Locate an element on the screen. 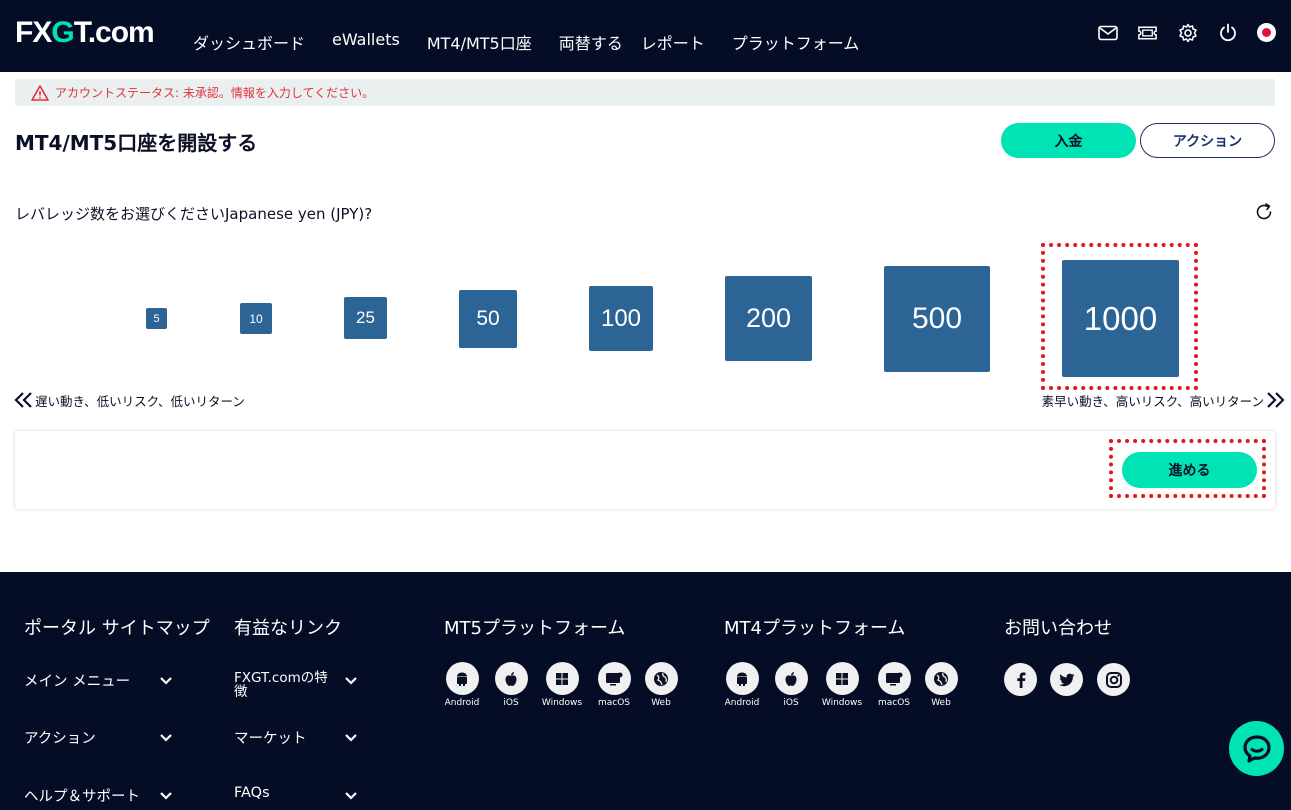 This screenshot has height=810, width=1291. power-icon is located at coordinates (1227, 32).